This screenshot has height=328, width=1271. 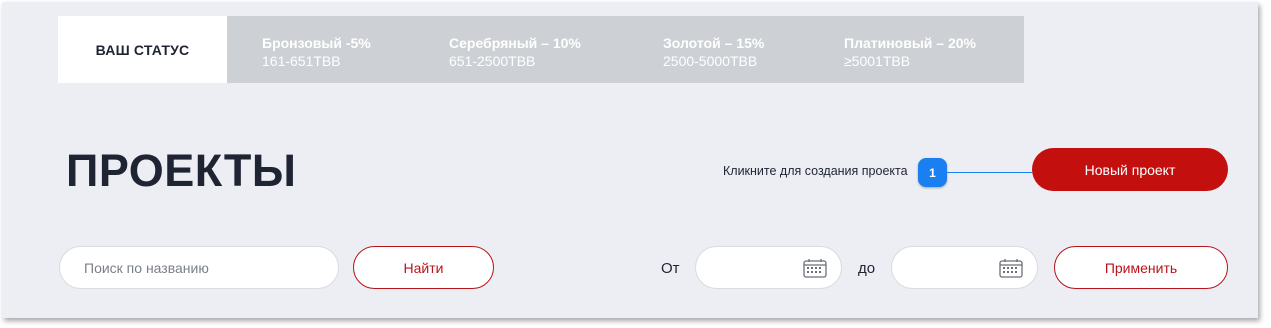 What do you see at coordinates (989, 172) in the screenshot?
I see `hint-connector-line` at bounding box center [989, 172].